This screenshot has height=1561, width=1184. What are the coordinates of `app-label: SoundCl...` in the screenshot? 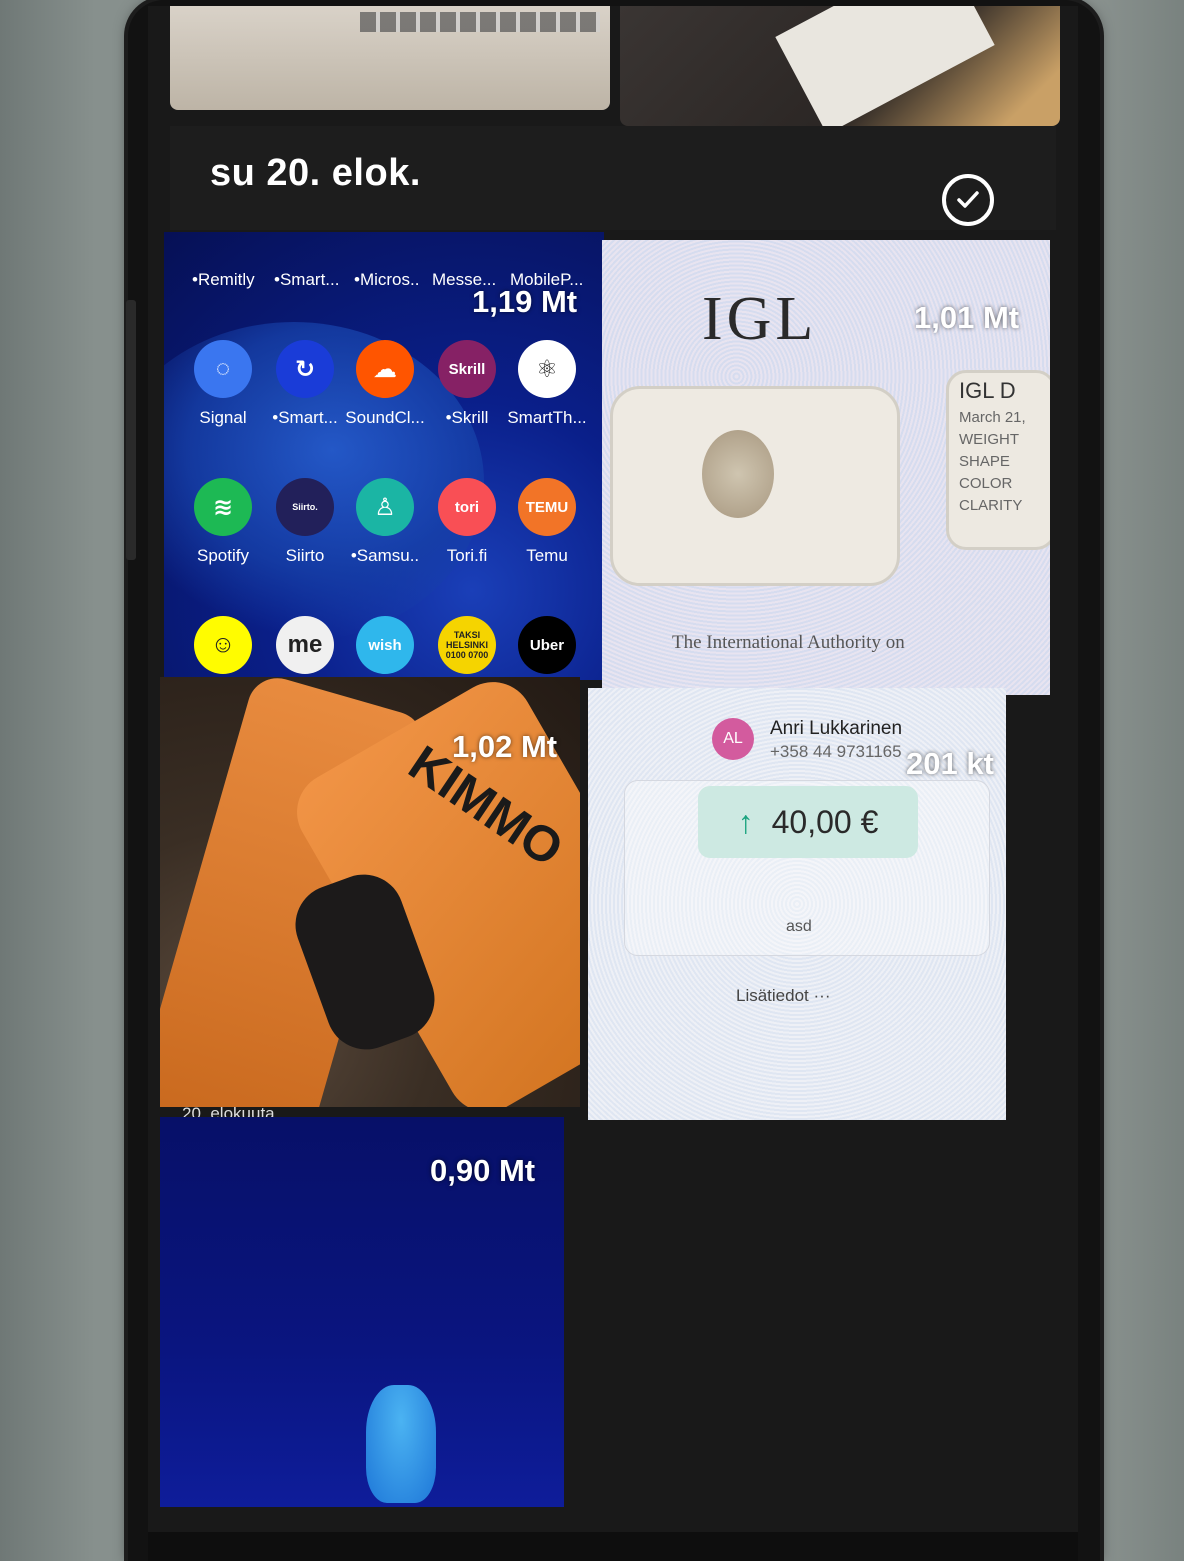 It's located at (385, 417).